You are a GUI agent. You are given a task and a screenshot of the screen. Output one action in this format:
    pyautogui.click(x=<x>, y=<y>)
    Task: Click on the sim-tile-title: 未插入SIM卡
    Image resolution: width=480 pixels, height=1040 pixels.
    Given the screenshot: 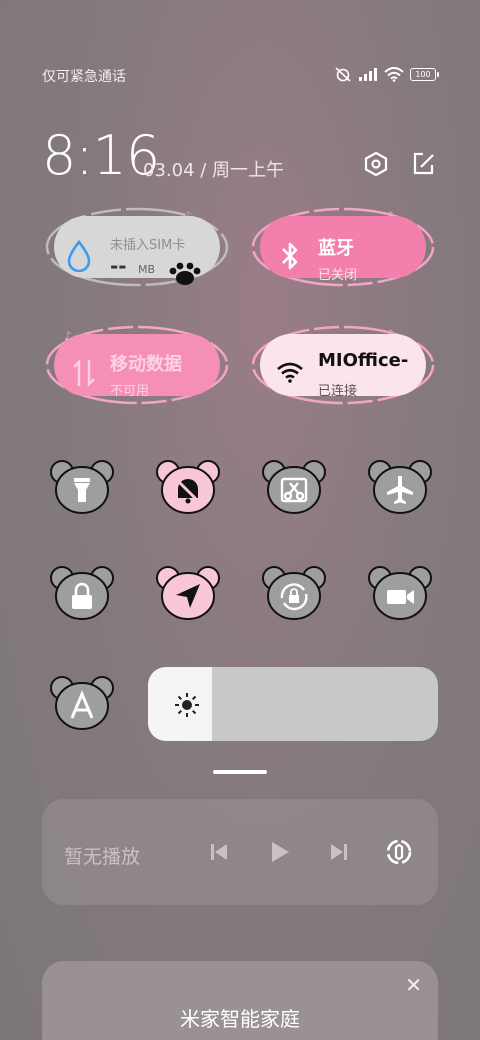 What is the action you would take?
    pyautogui.click(x=148, y=245)
    